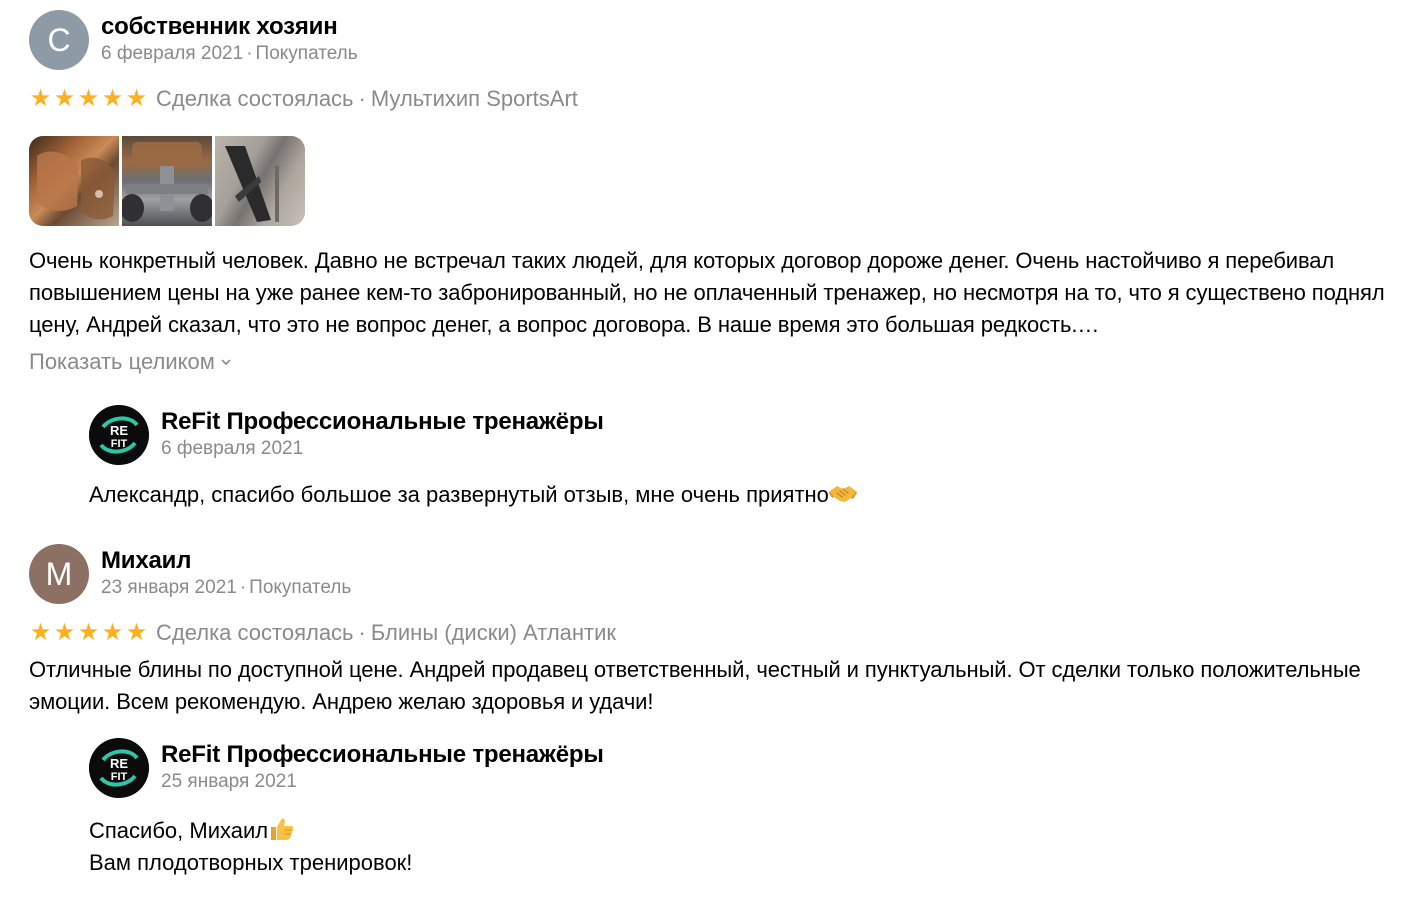 The width and height of the screenshot is (1427, 899). What do you see at coordinates (282, 829) in the screenshot?
I see `thumbs-up-icon` at bounding box center [282, 829].